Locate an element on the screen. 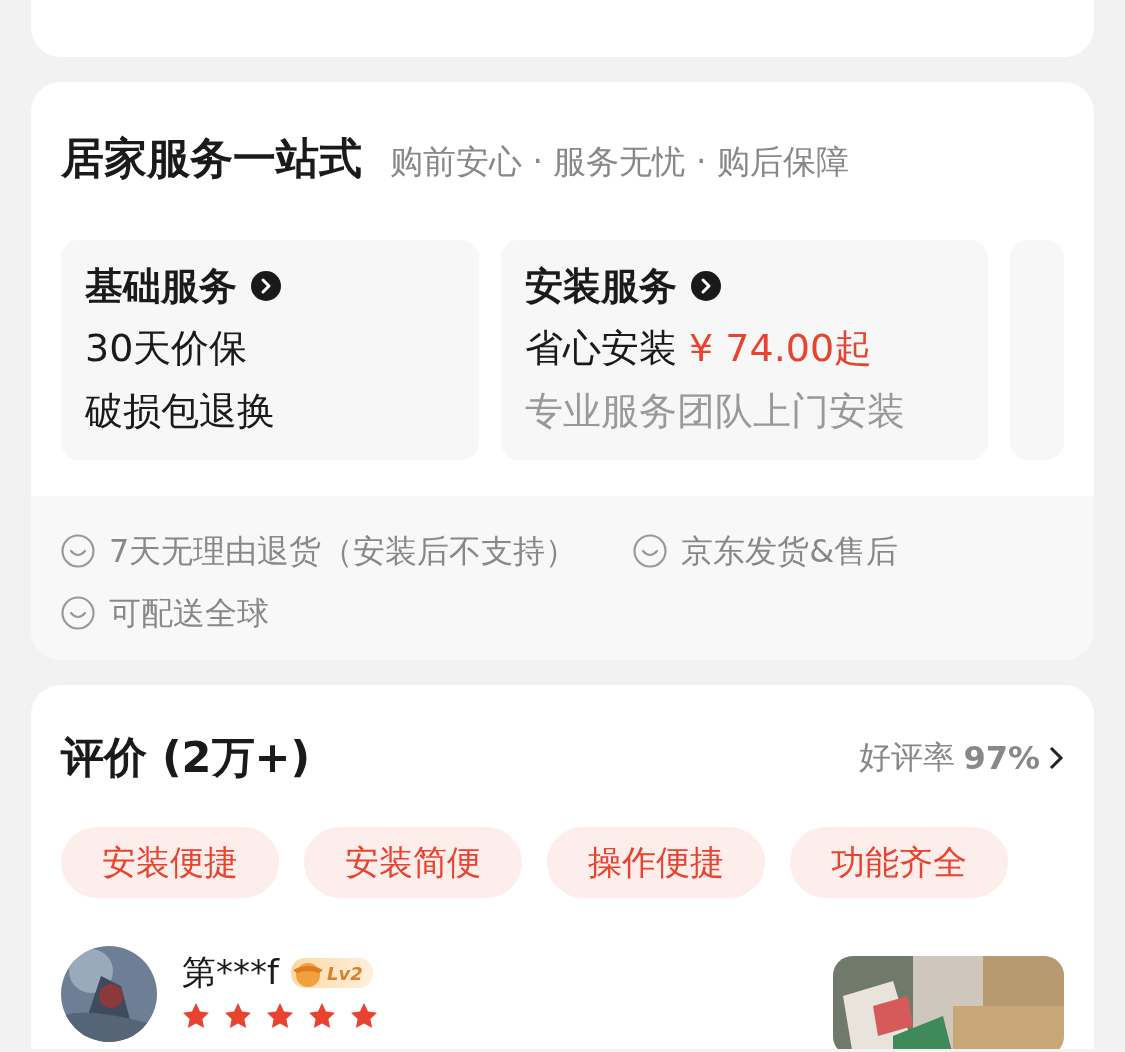 The height and width of the screenshot is (1052, 1125). section-subtitle: 购前安心 · 服务无忧 · 购后保障 is located at coordinates (619, 162).